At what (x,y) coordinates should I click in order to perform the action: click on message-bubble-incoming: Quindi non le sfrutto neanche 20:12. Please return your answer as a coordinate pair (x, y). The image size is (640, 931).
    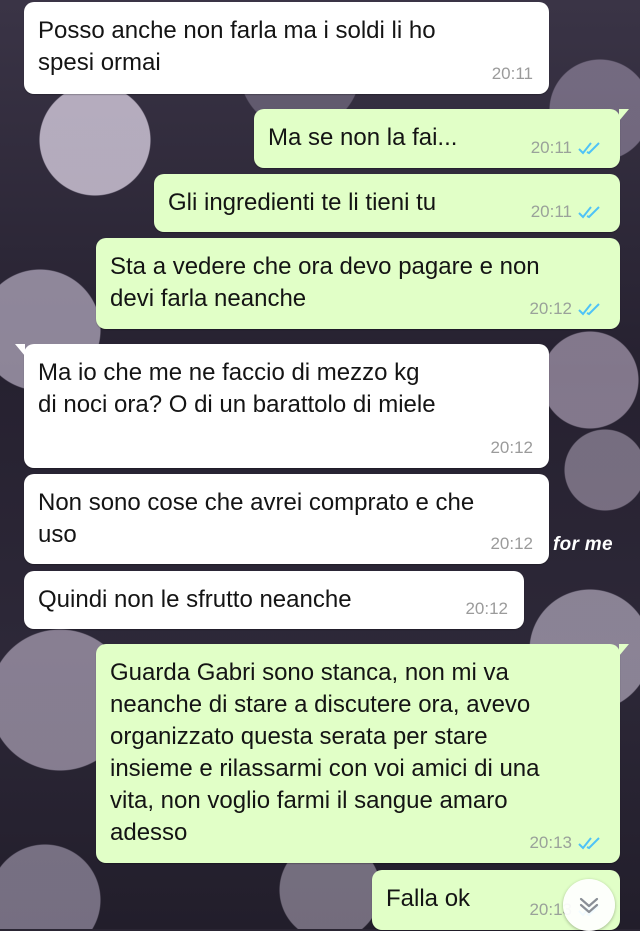
    Looking at the image, I should click on (274, 600).